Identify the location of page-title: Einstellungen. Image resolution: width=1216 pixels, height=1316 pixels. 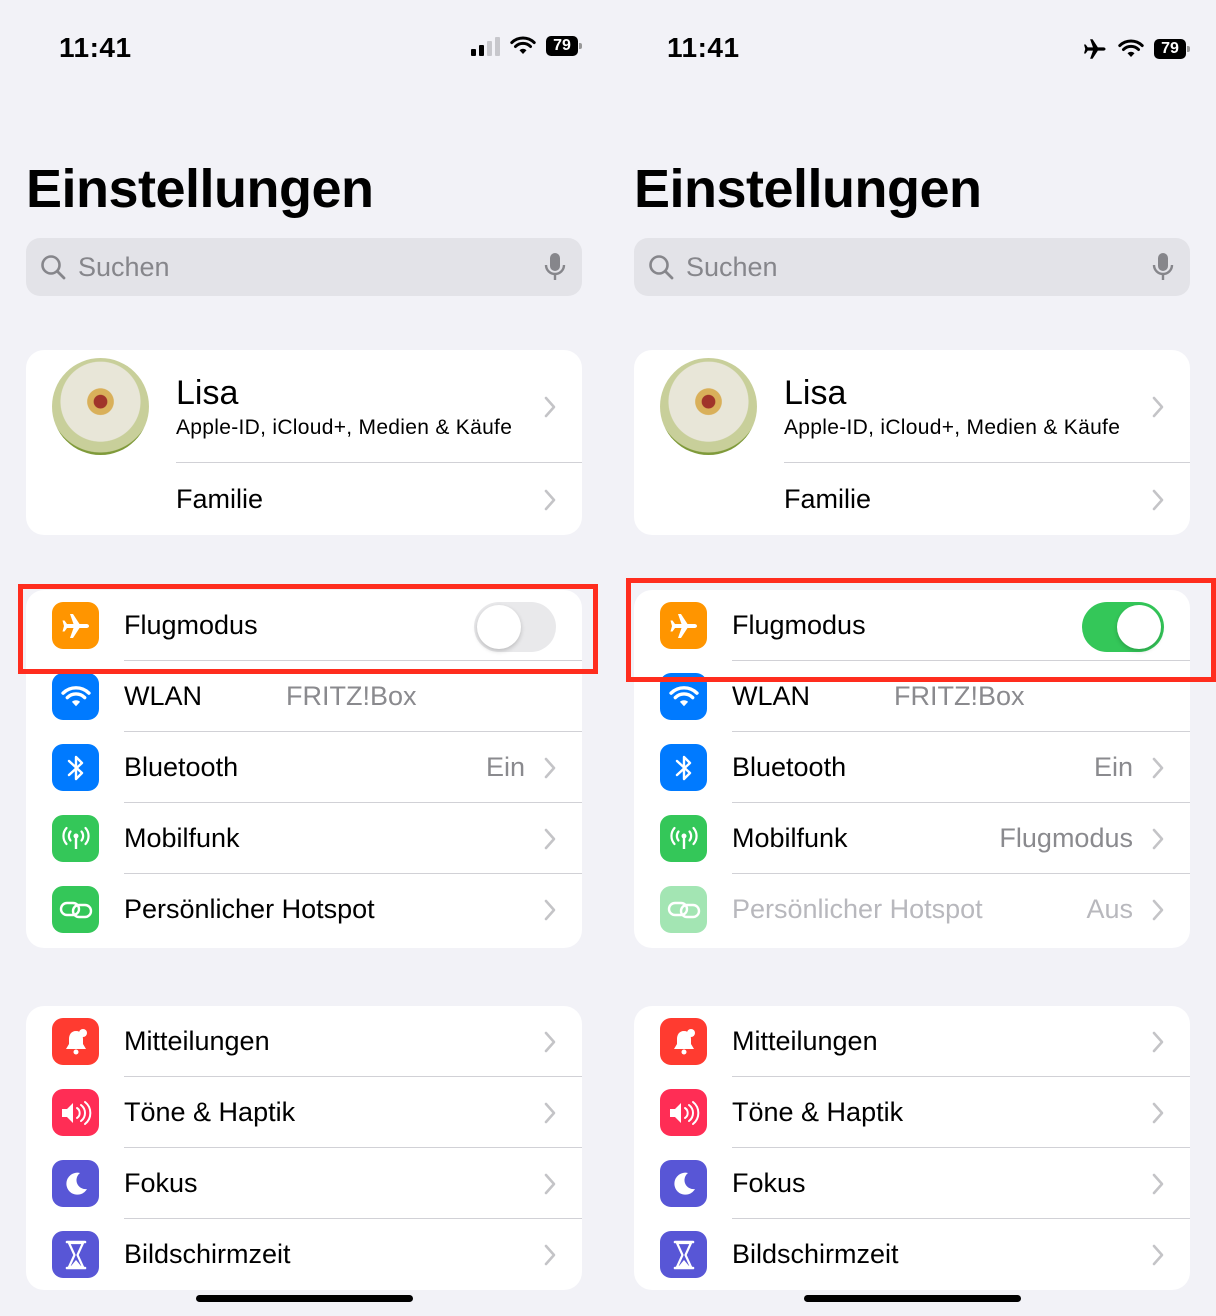
(808, 189).